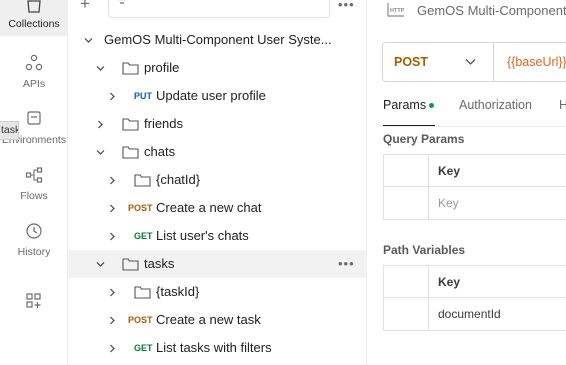 This screenshot has width=566, height=365. What do you see at coordinates (346, 264) in the screenshot?
I see `folder-more-actions-icon: •••` at bounding box center [346, 264].